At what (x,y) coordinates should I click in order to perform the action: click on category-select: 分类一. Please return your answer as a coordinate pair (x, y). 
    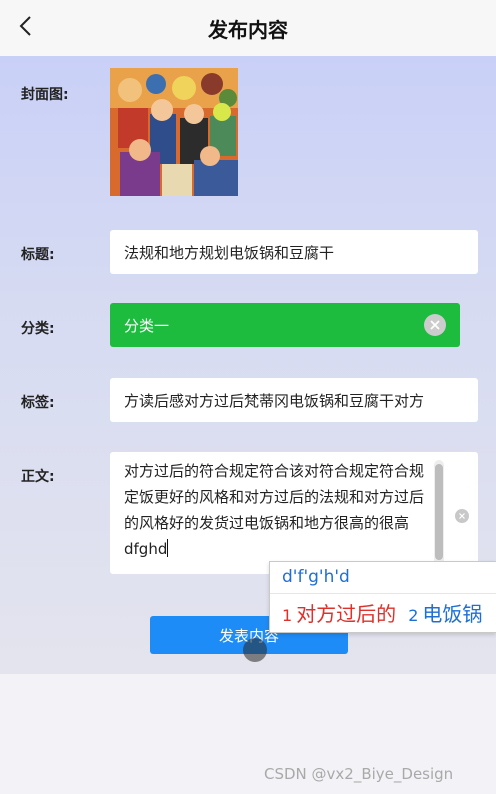
    Looking at the image, I should click on (285, 325).